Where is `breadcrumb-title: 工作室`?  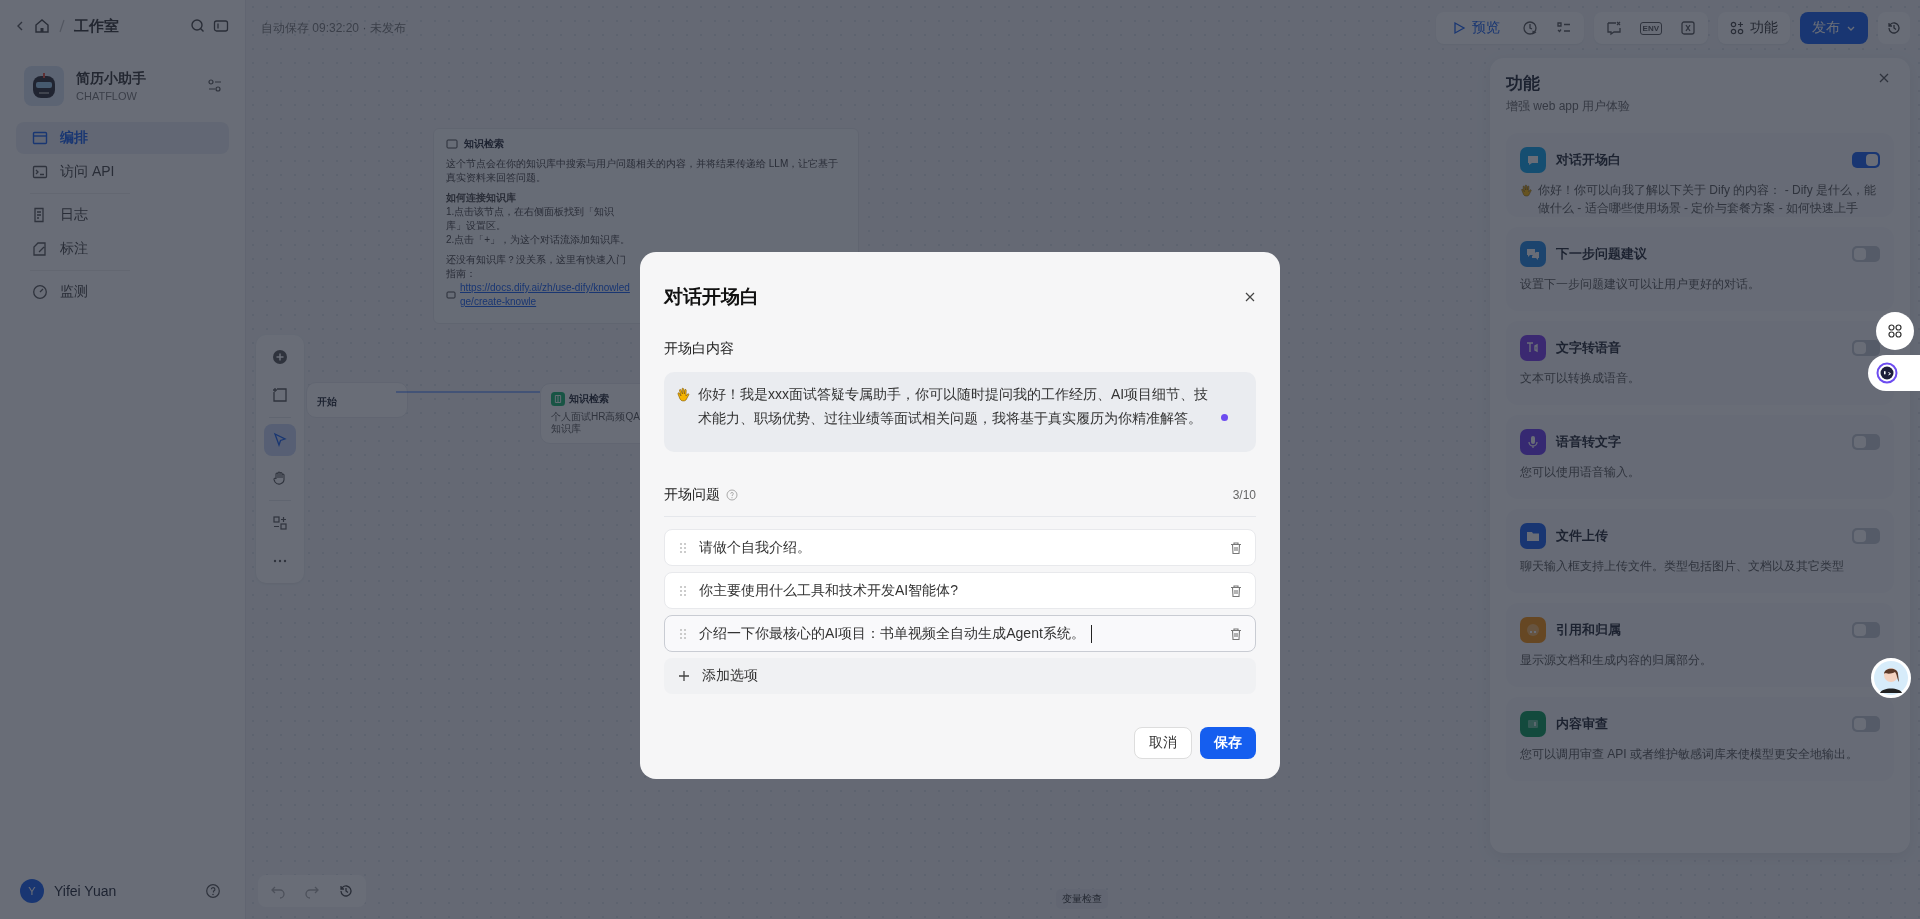
breadcrumb-title: 工作室 is located at coordinates (96, 26).